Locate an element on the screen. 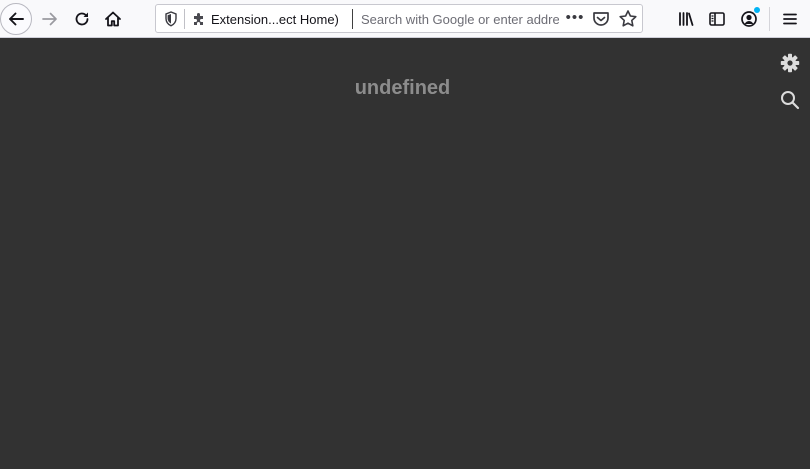  puzzle-icon is located at coordinates (198, 19).